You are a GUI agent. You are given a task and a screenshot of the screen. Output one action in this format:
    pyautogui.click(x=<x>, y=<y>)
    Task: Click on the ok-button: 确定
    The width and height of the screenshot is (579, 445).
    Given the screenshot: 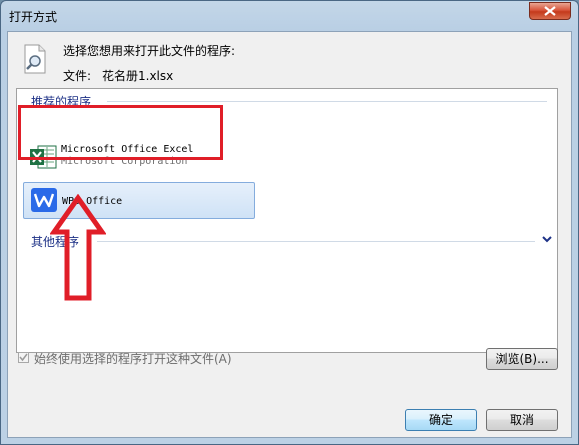 What is the action you would take?
    pyautogui.click(x=441, y=420)
    